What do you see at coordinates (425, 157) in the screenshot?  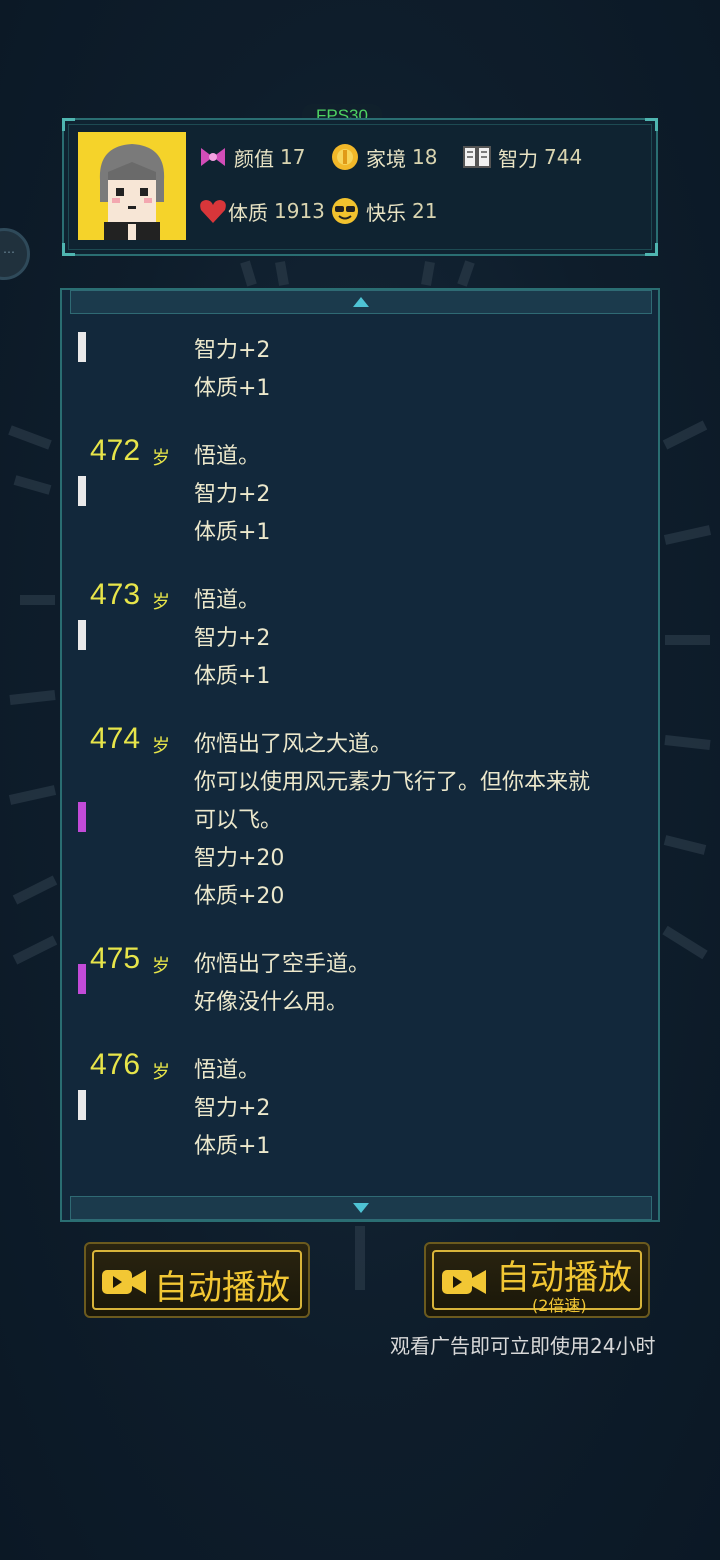 I see `stat-family-value: 18` at bounding box center [425, 157].